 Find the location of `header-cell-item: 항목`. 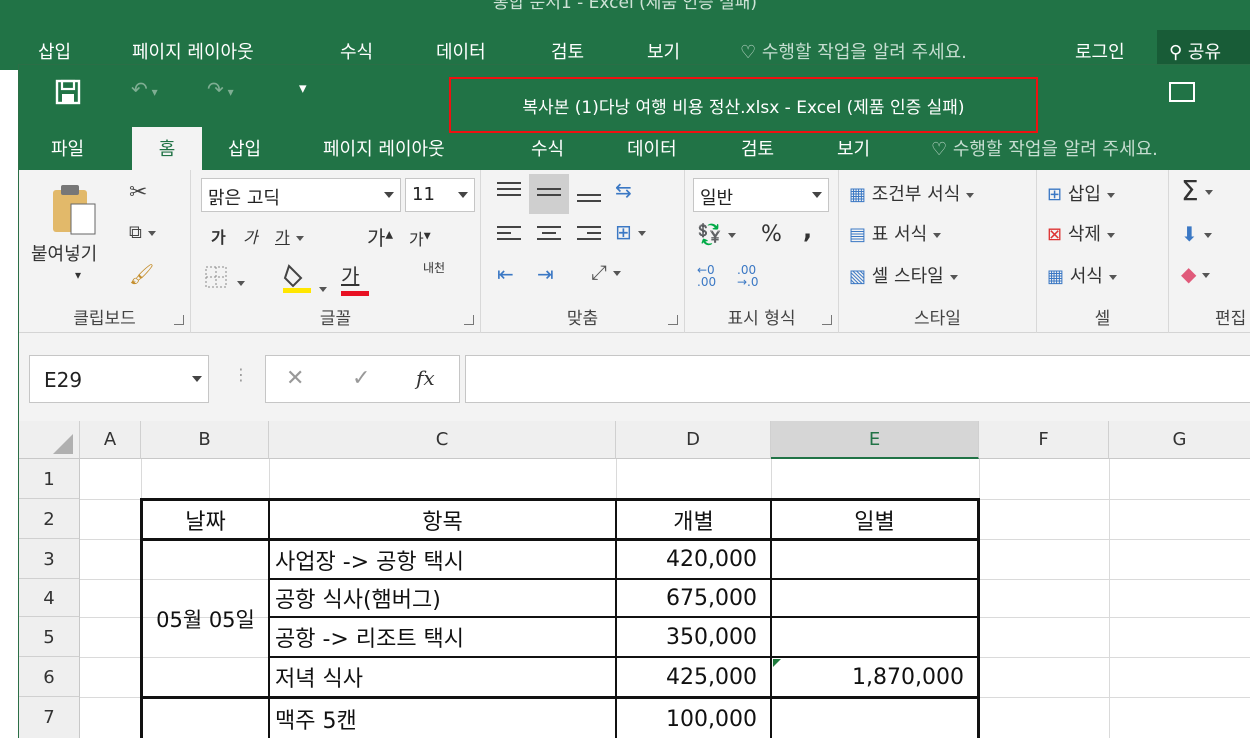

header-cell-item: 항목 is located at coordinates (442, 519).